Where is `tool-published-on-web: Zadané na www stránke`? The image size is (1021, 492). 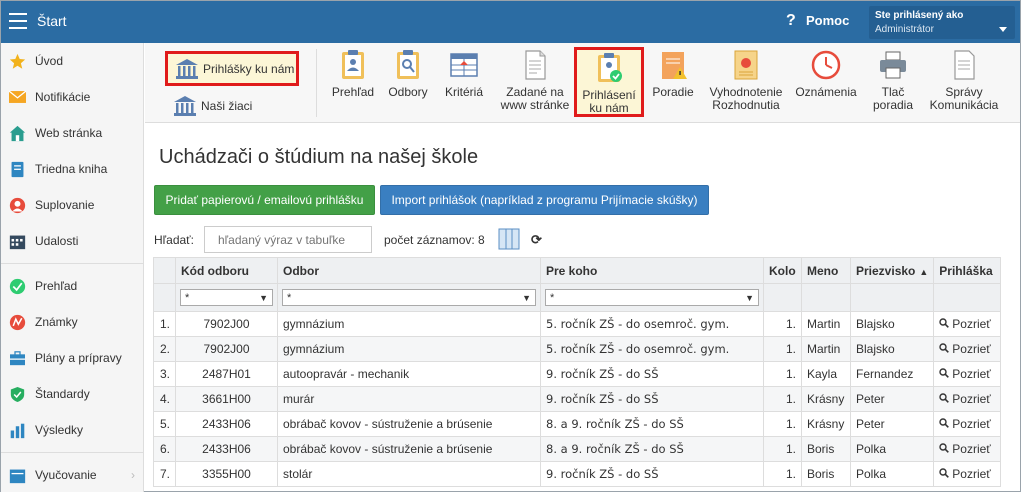
tool-published-on-web: Zadané na www stránke is located at coordinates (535, 80).